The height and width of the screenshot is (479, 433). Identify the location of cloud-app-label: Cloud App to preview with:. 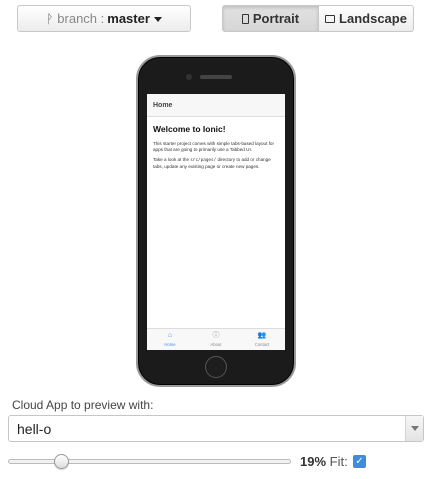
(83, 405).